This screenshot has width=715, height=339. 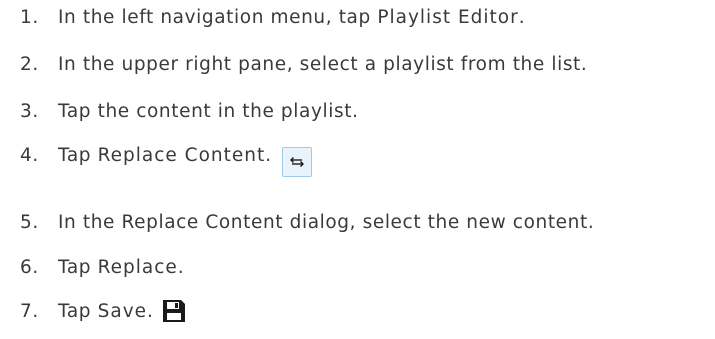 I want to click on step-6: 6. Tap Replace., so click(x=92, y=267).